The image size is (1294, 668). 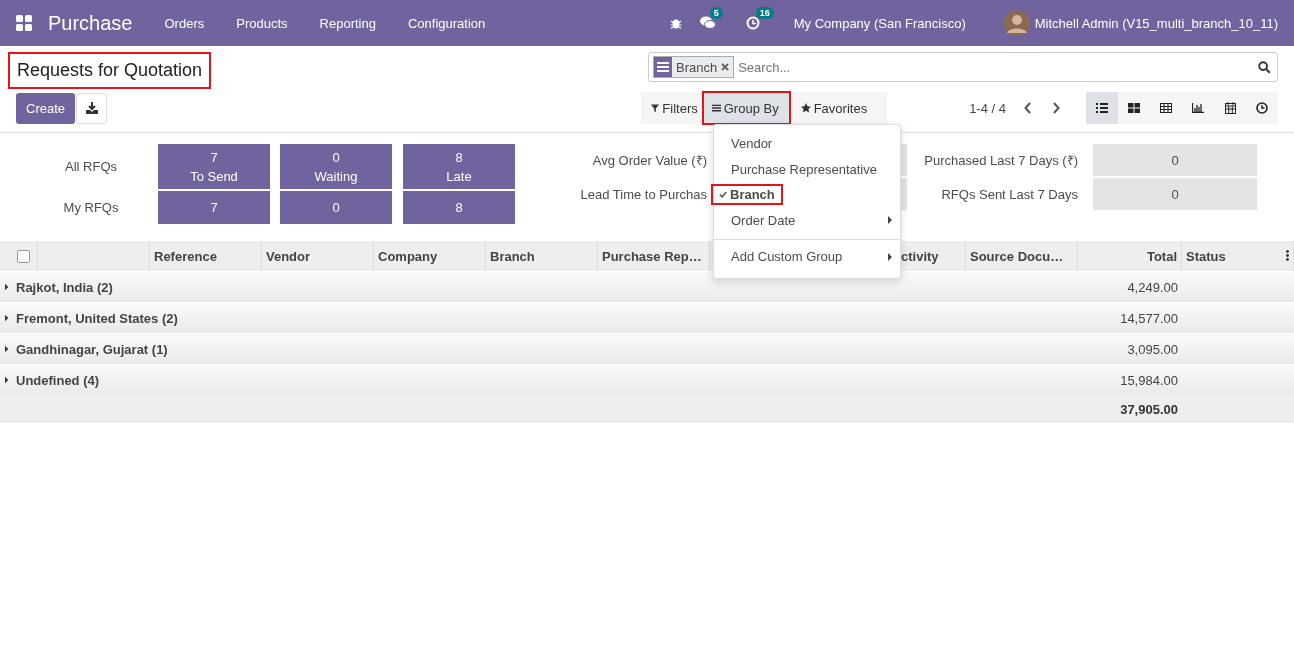 I want to click on stat-tile: 7 To Send, so click(x=214, y=166).